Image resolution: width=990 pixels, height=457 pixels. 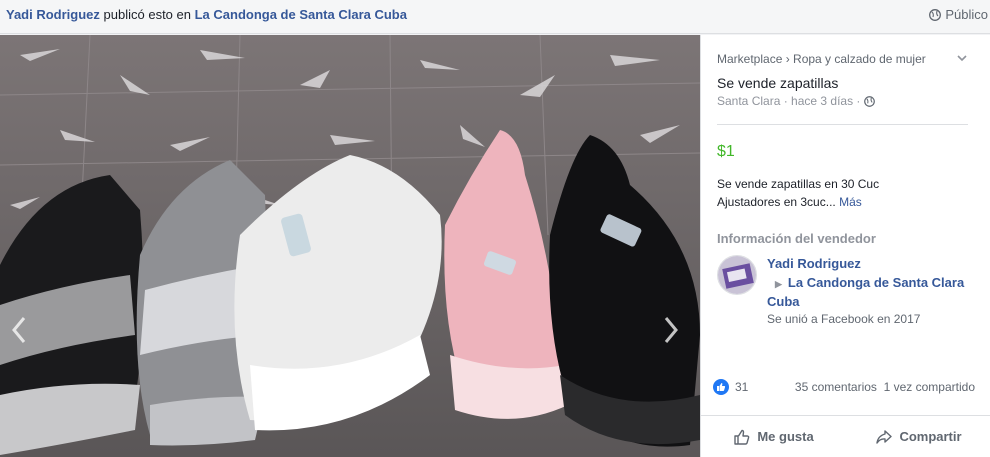 I want to click on chevron-down-icon, so click(x=962, y=58).